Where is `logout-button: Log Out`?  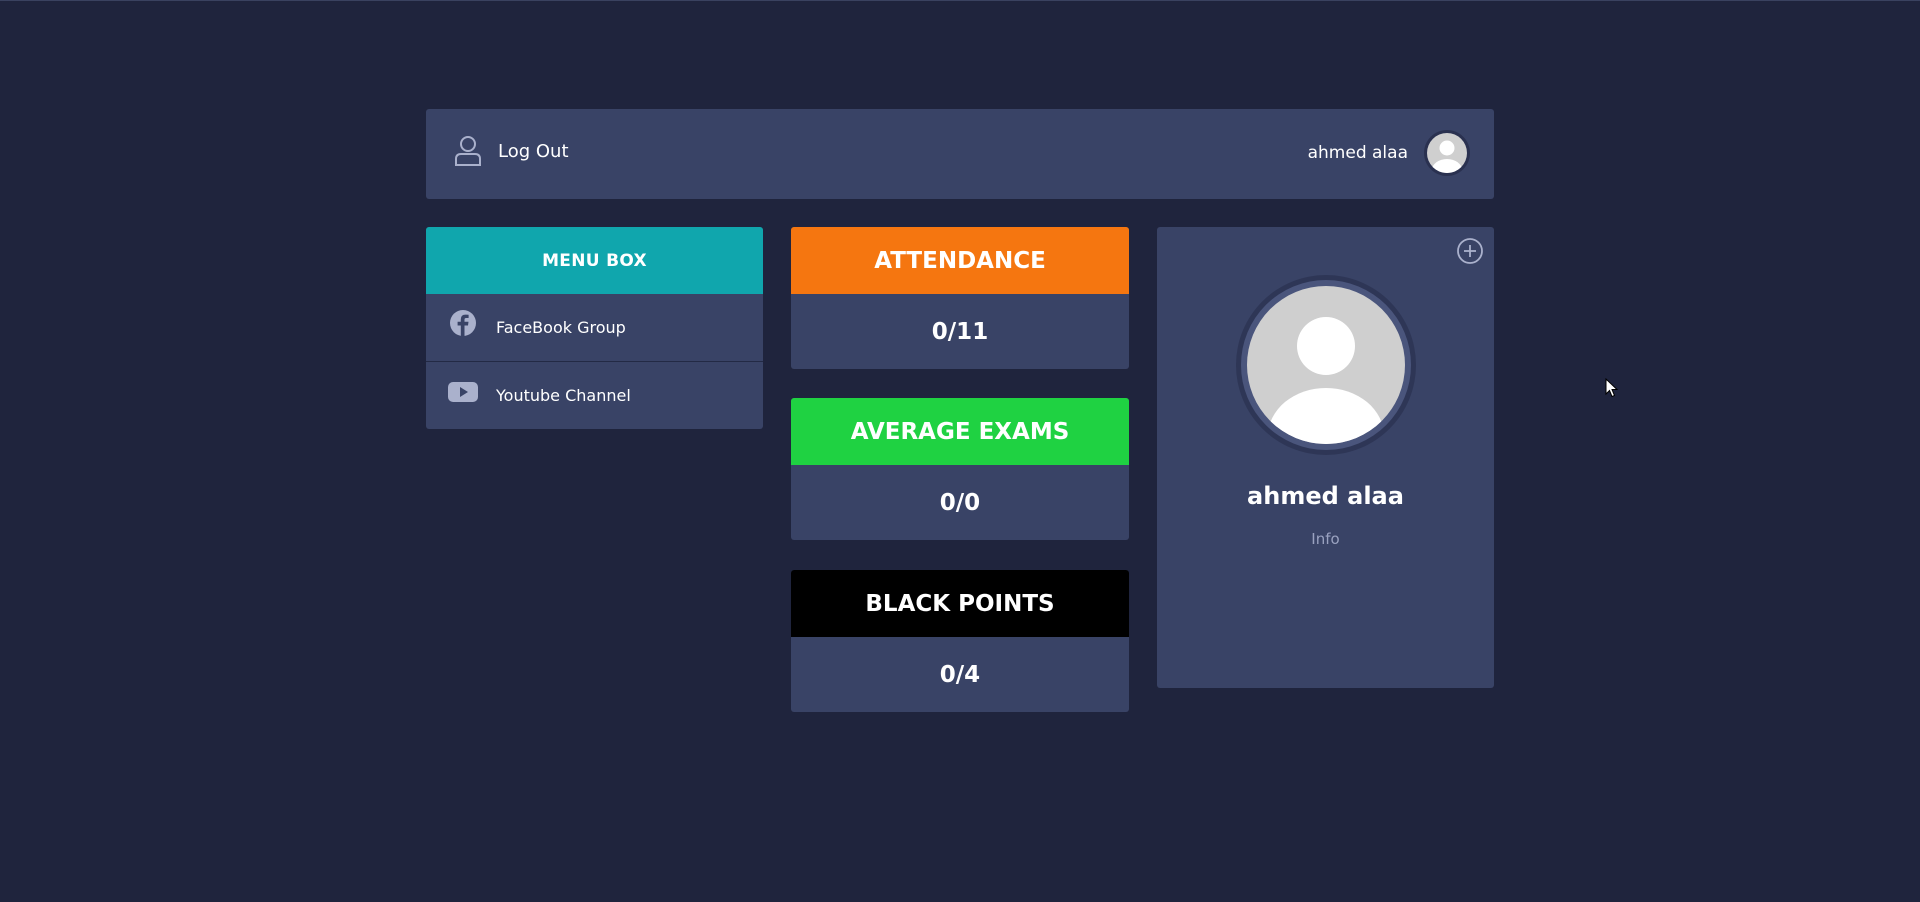
logout-button: Log Out is located at coordinates (511, 151).